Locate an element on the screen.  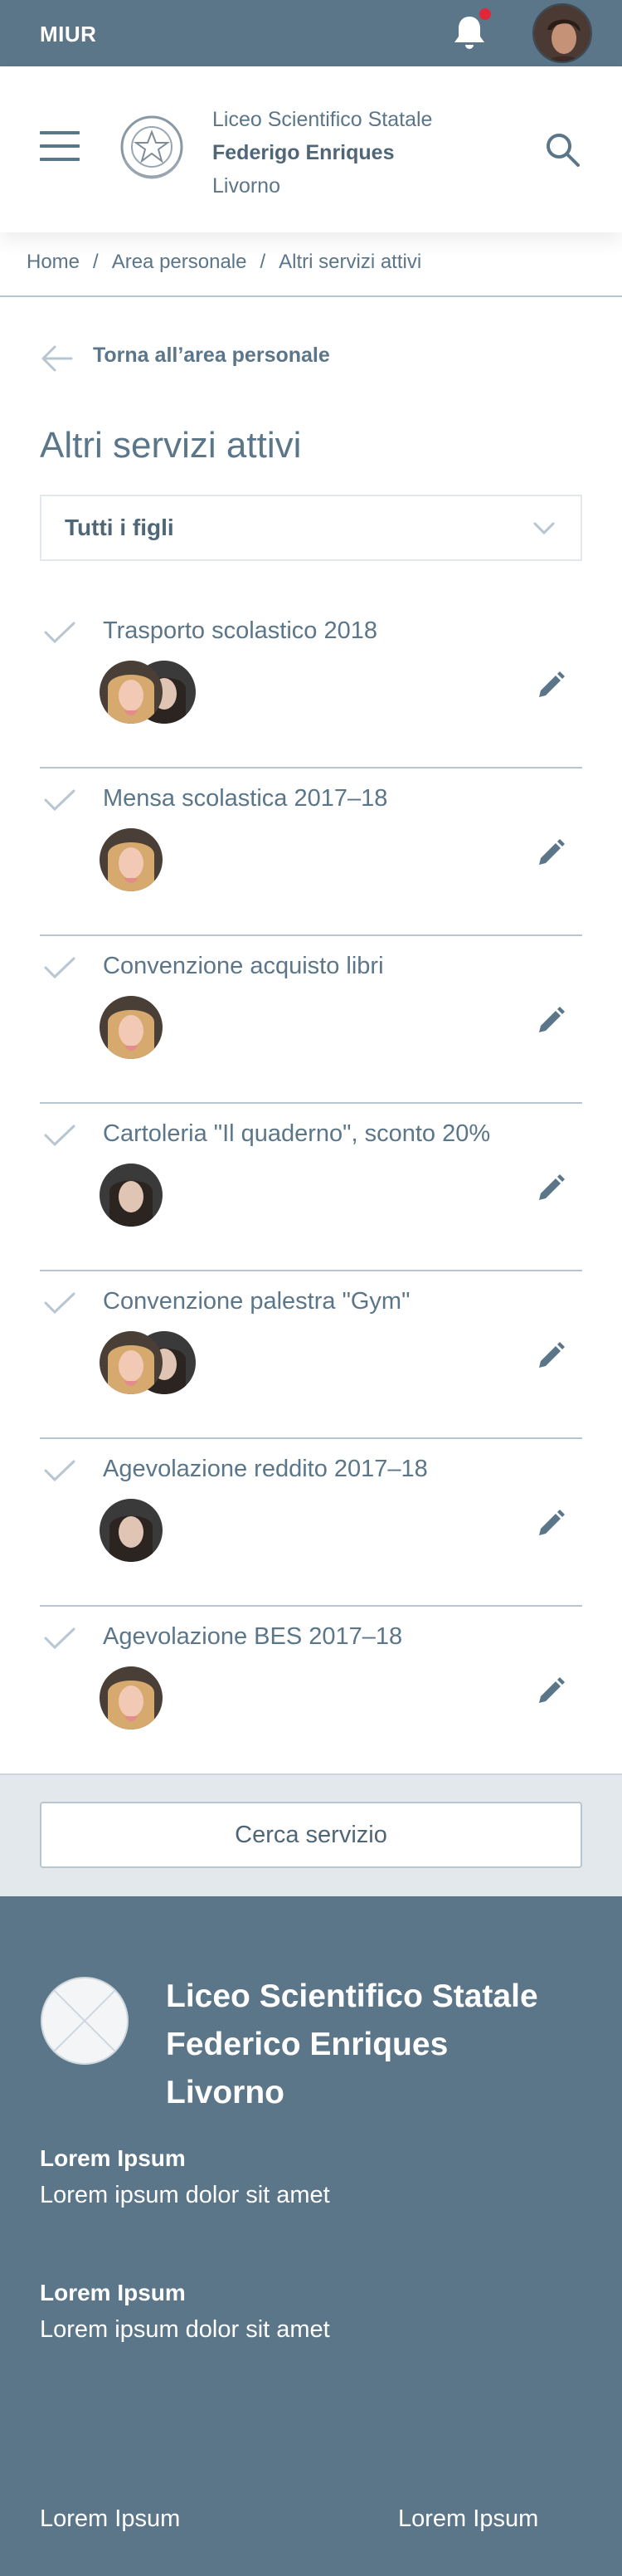
service-item: Agevolazione reddito 2017–18 is located at coordinates (311, 1523).